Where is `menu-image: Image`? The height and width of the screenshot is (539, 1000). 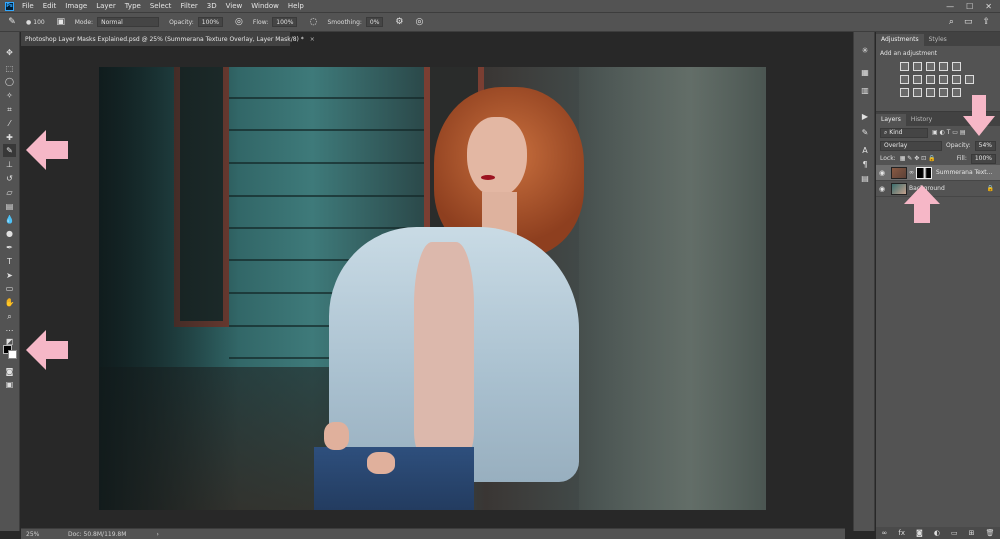
menu-image: Image is located at coordinates (76, 6).